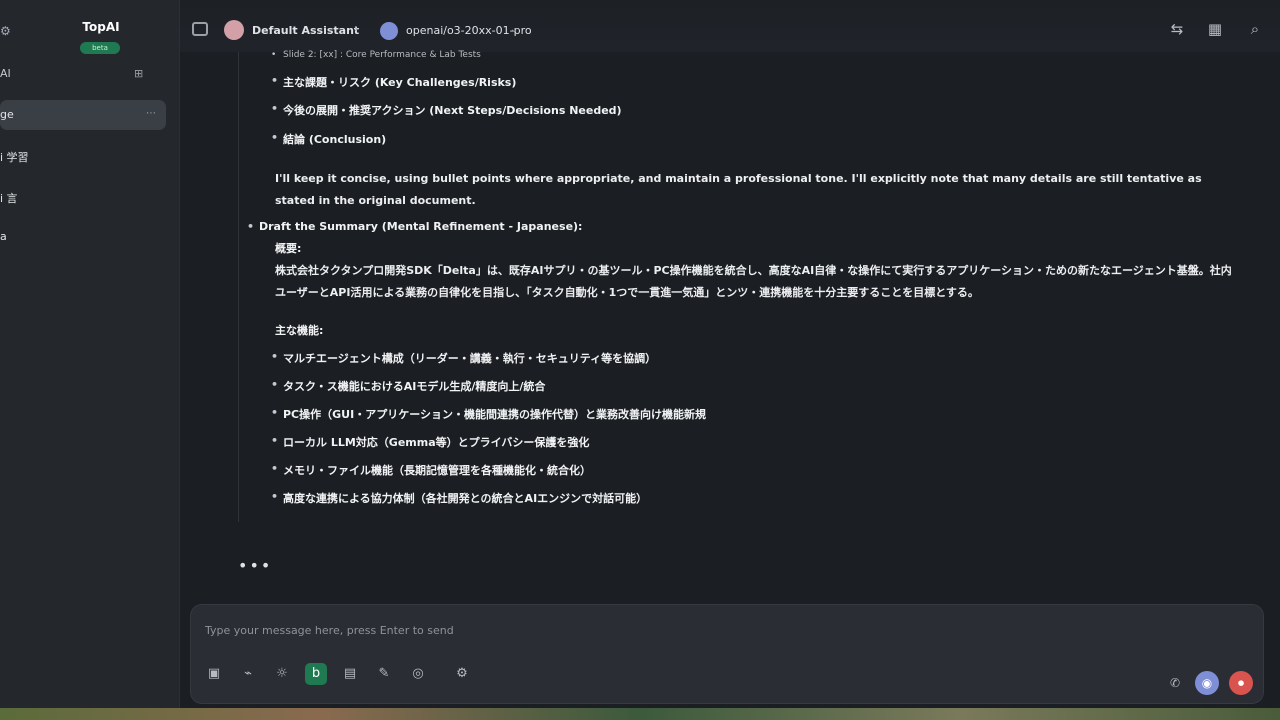 The width and height of the screenshot is (1280, 720). I want to click on sidebar-item: a, so click(83, 237).